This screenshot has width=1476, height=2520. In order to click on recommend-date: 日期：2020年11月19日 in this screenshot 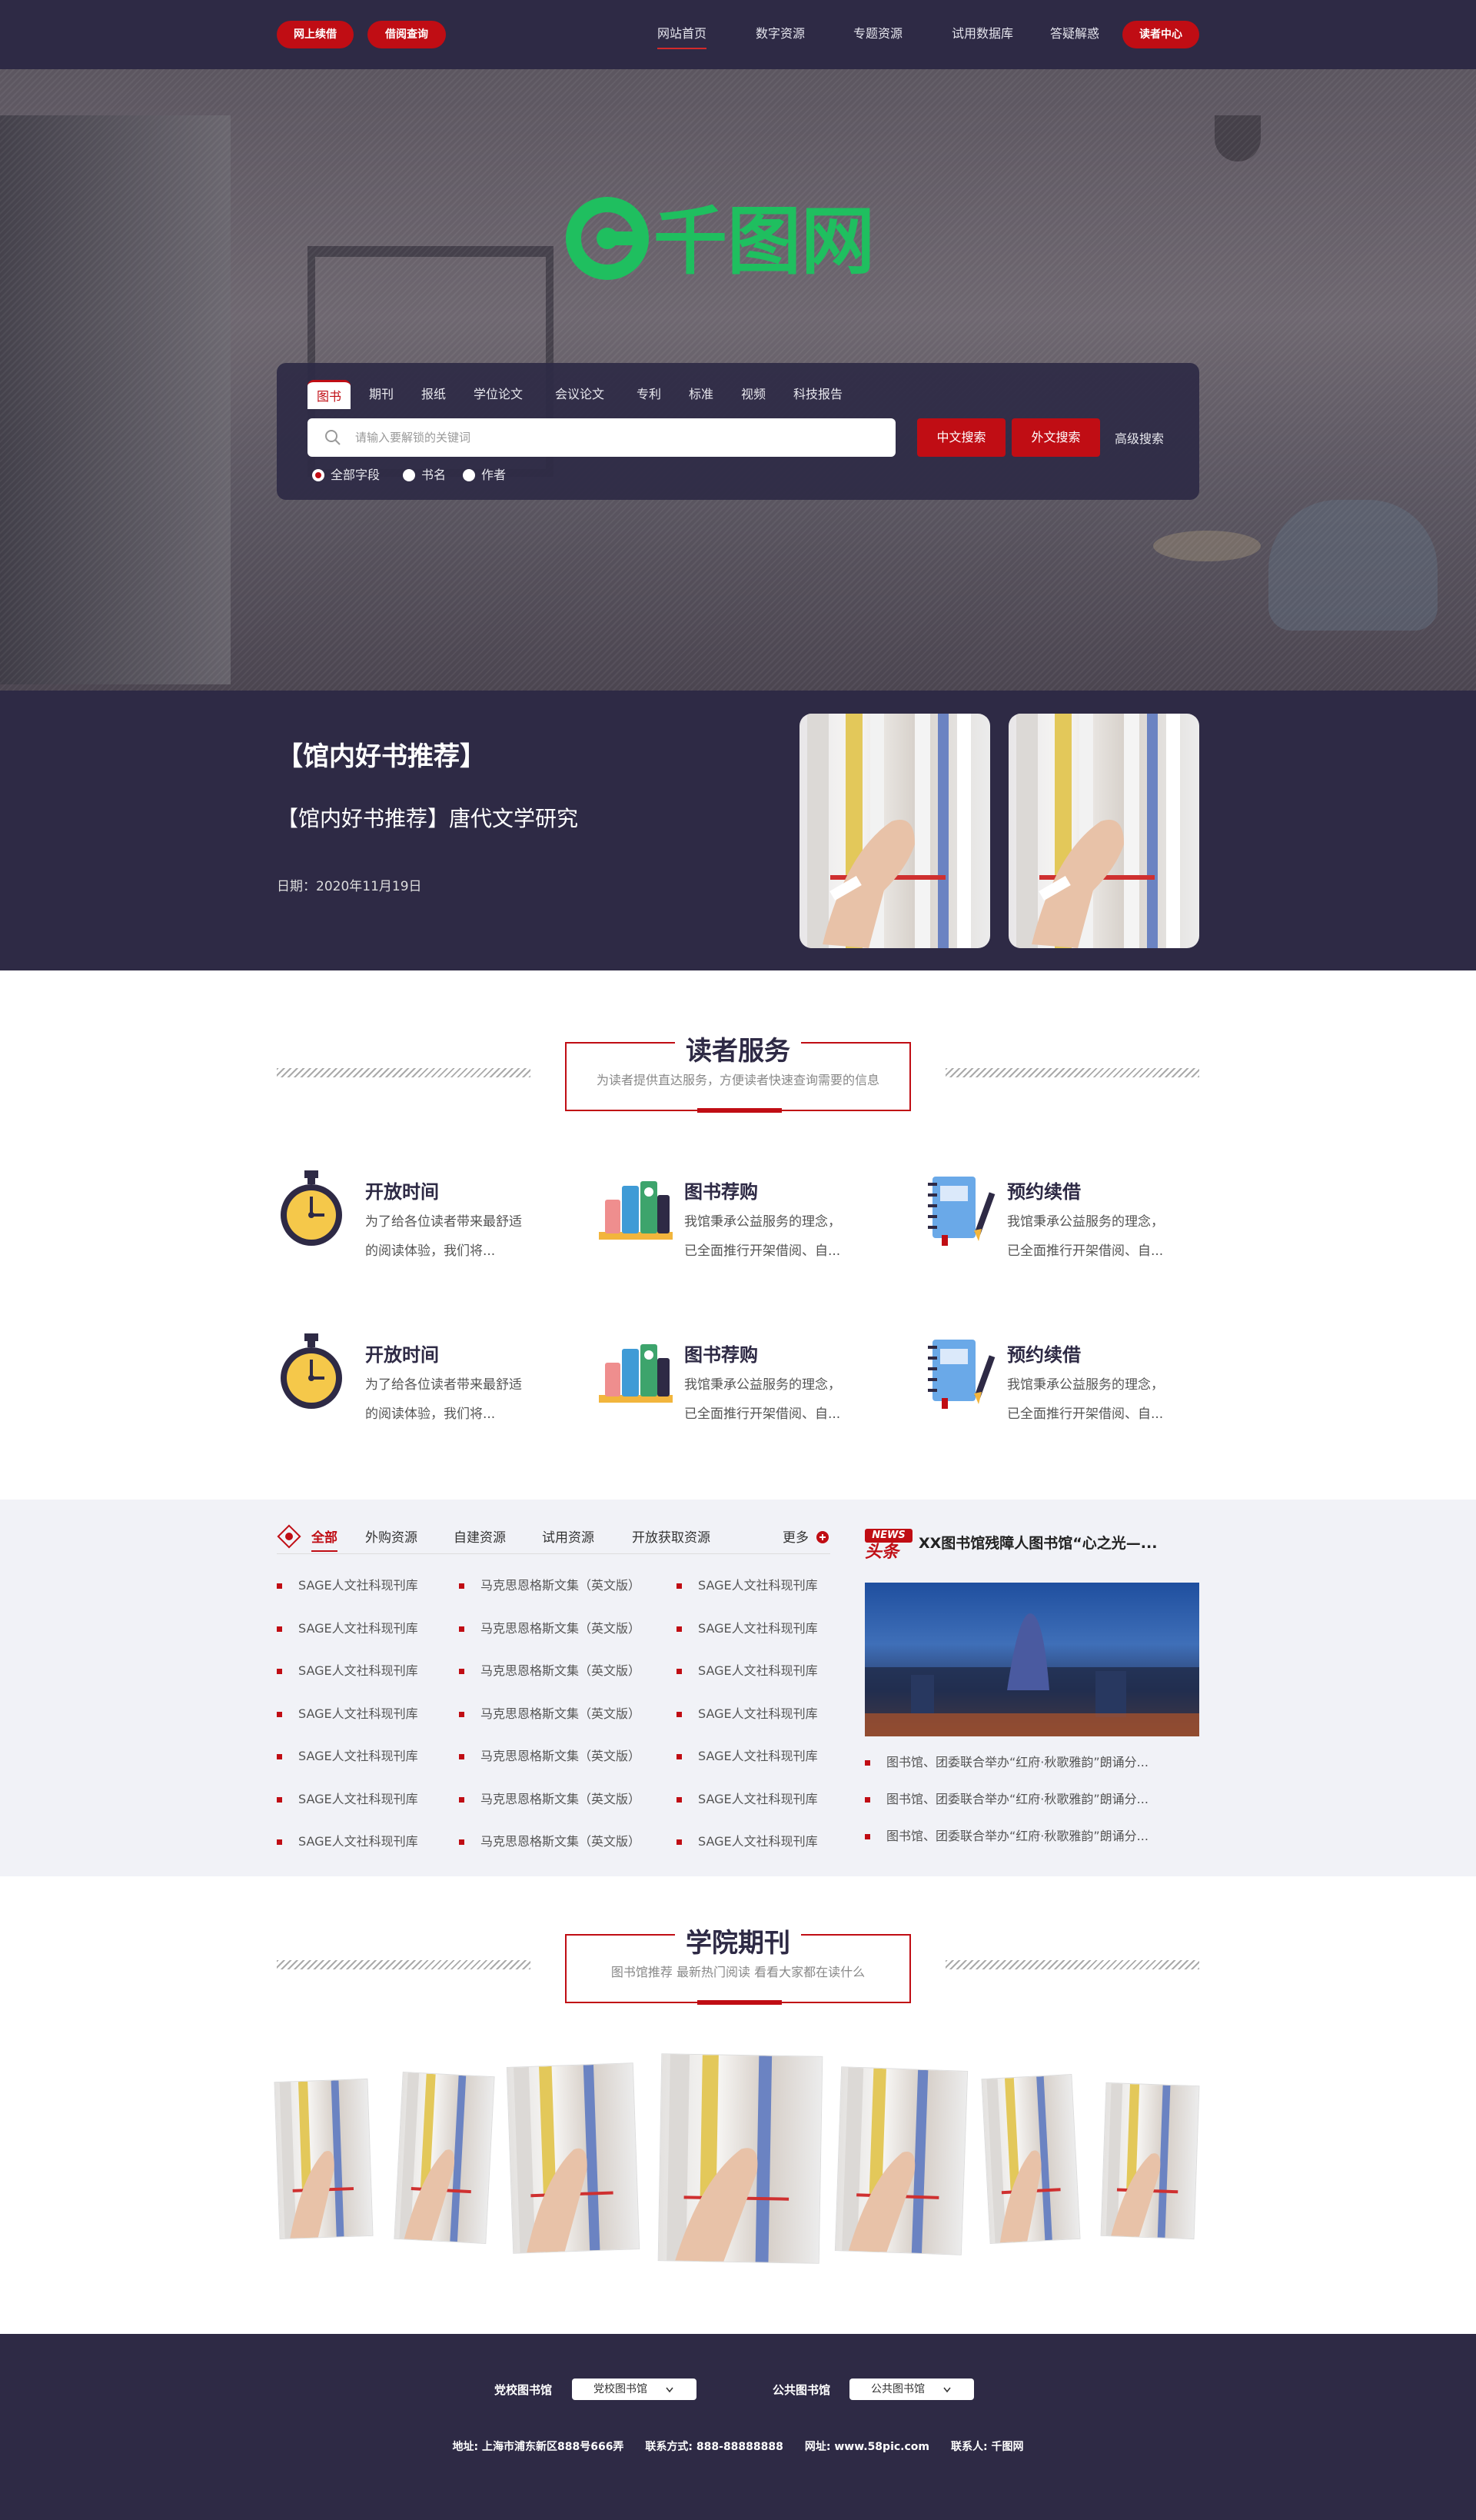, I will do `click(349, 886)`.